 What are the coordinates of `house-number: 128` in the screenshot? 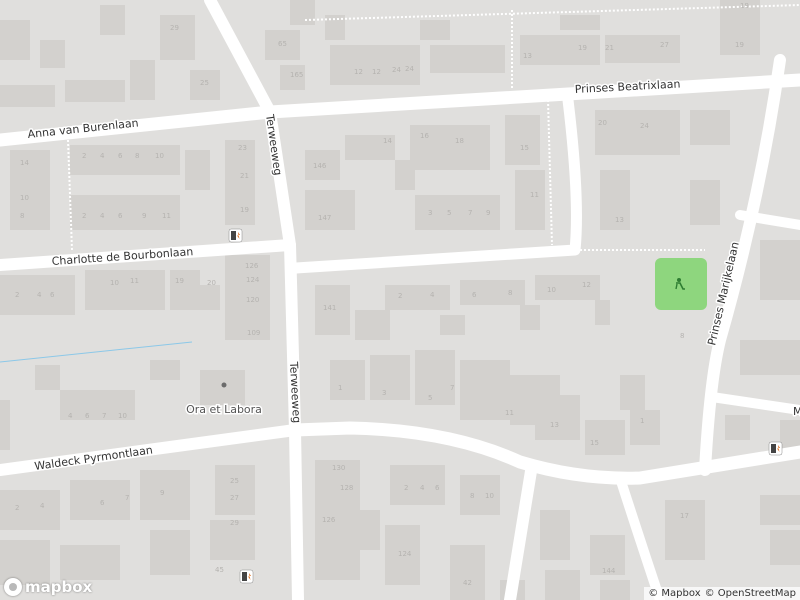 It's located at (346, 488).